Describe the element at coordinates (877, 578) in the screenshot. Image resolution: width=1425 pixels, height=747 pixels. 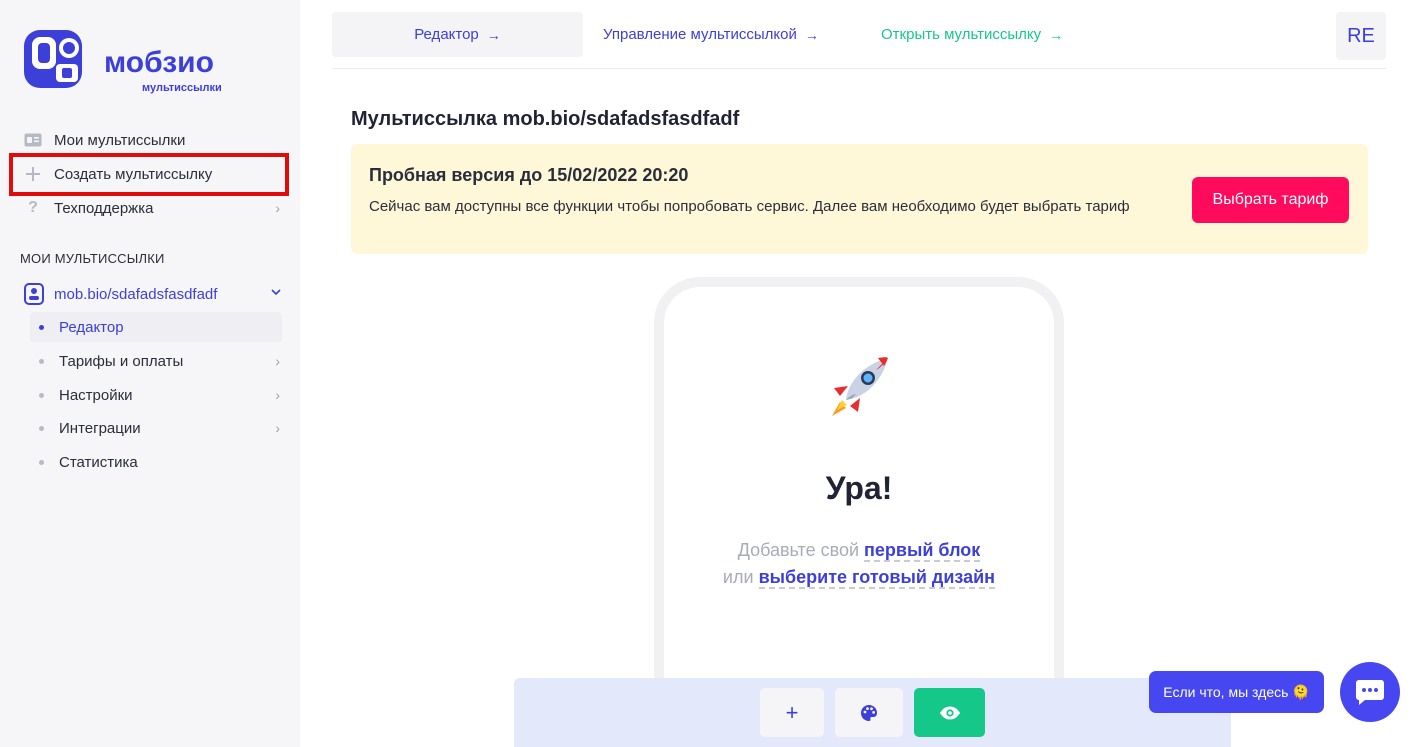
I see `choose-design-link: выберите готовый дизайн` at that location.